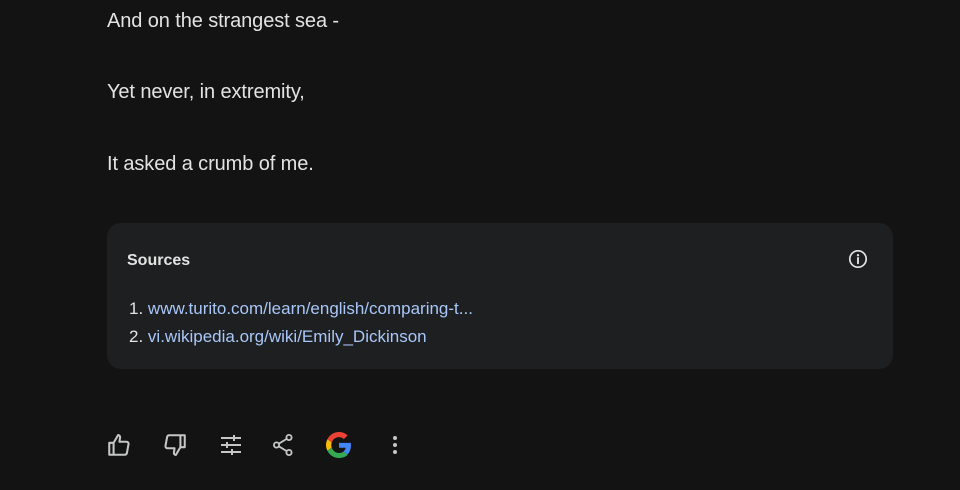 This screenshot has height=490, width=960. I want to click on info-circle-icon, so click(858, 259).